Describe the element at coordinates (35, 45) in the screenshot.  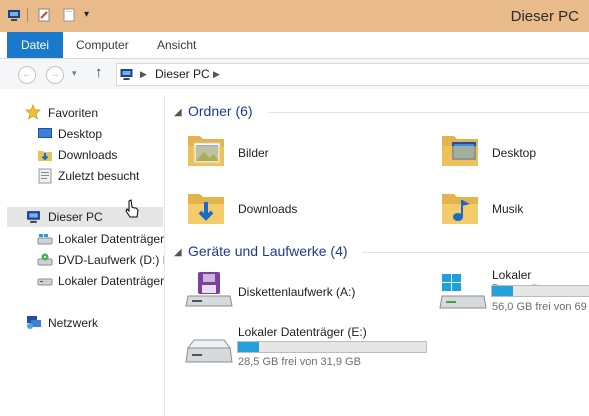
I see `tab-file: Datei` at that location.